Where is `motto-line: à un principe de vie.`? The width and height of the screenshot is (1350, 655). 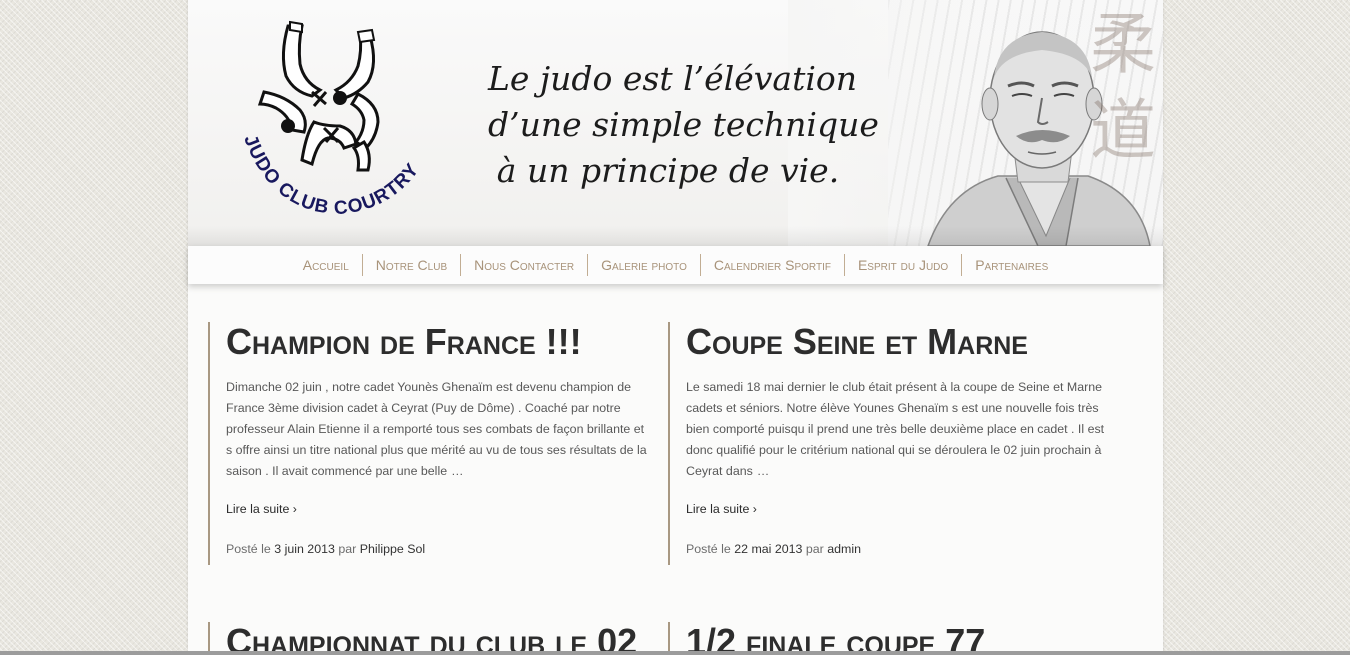 motto-line: à un principe de vie. is located at coordinates (668, 170).